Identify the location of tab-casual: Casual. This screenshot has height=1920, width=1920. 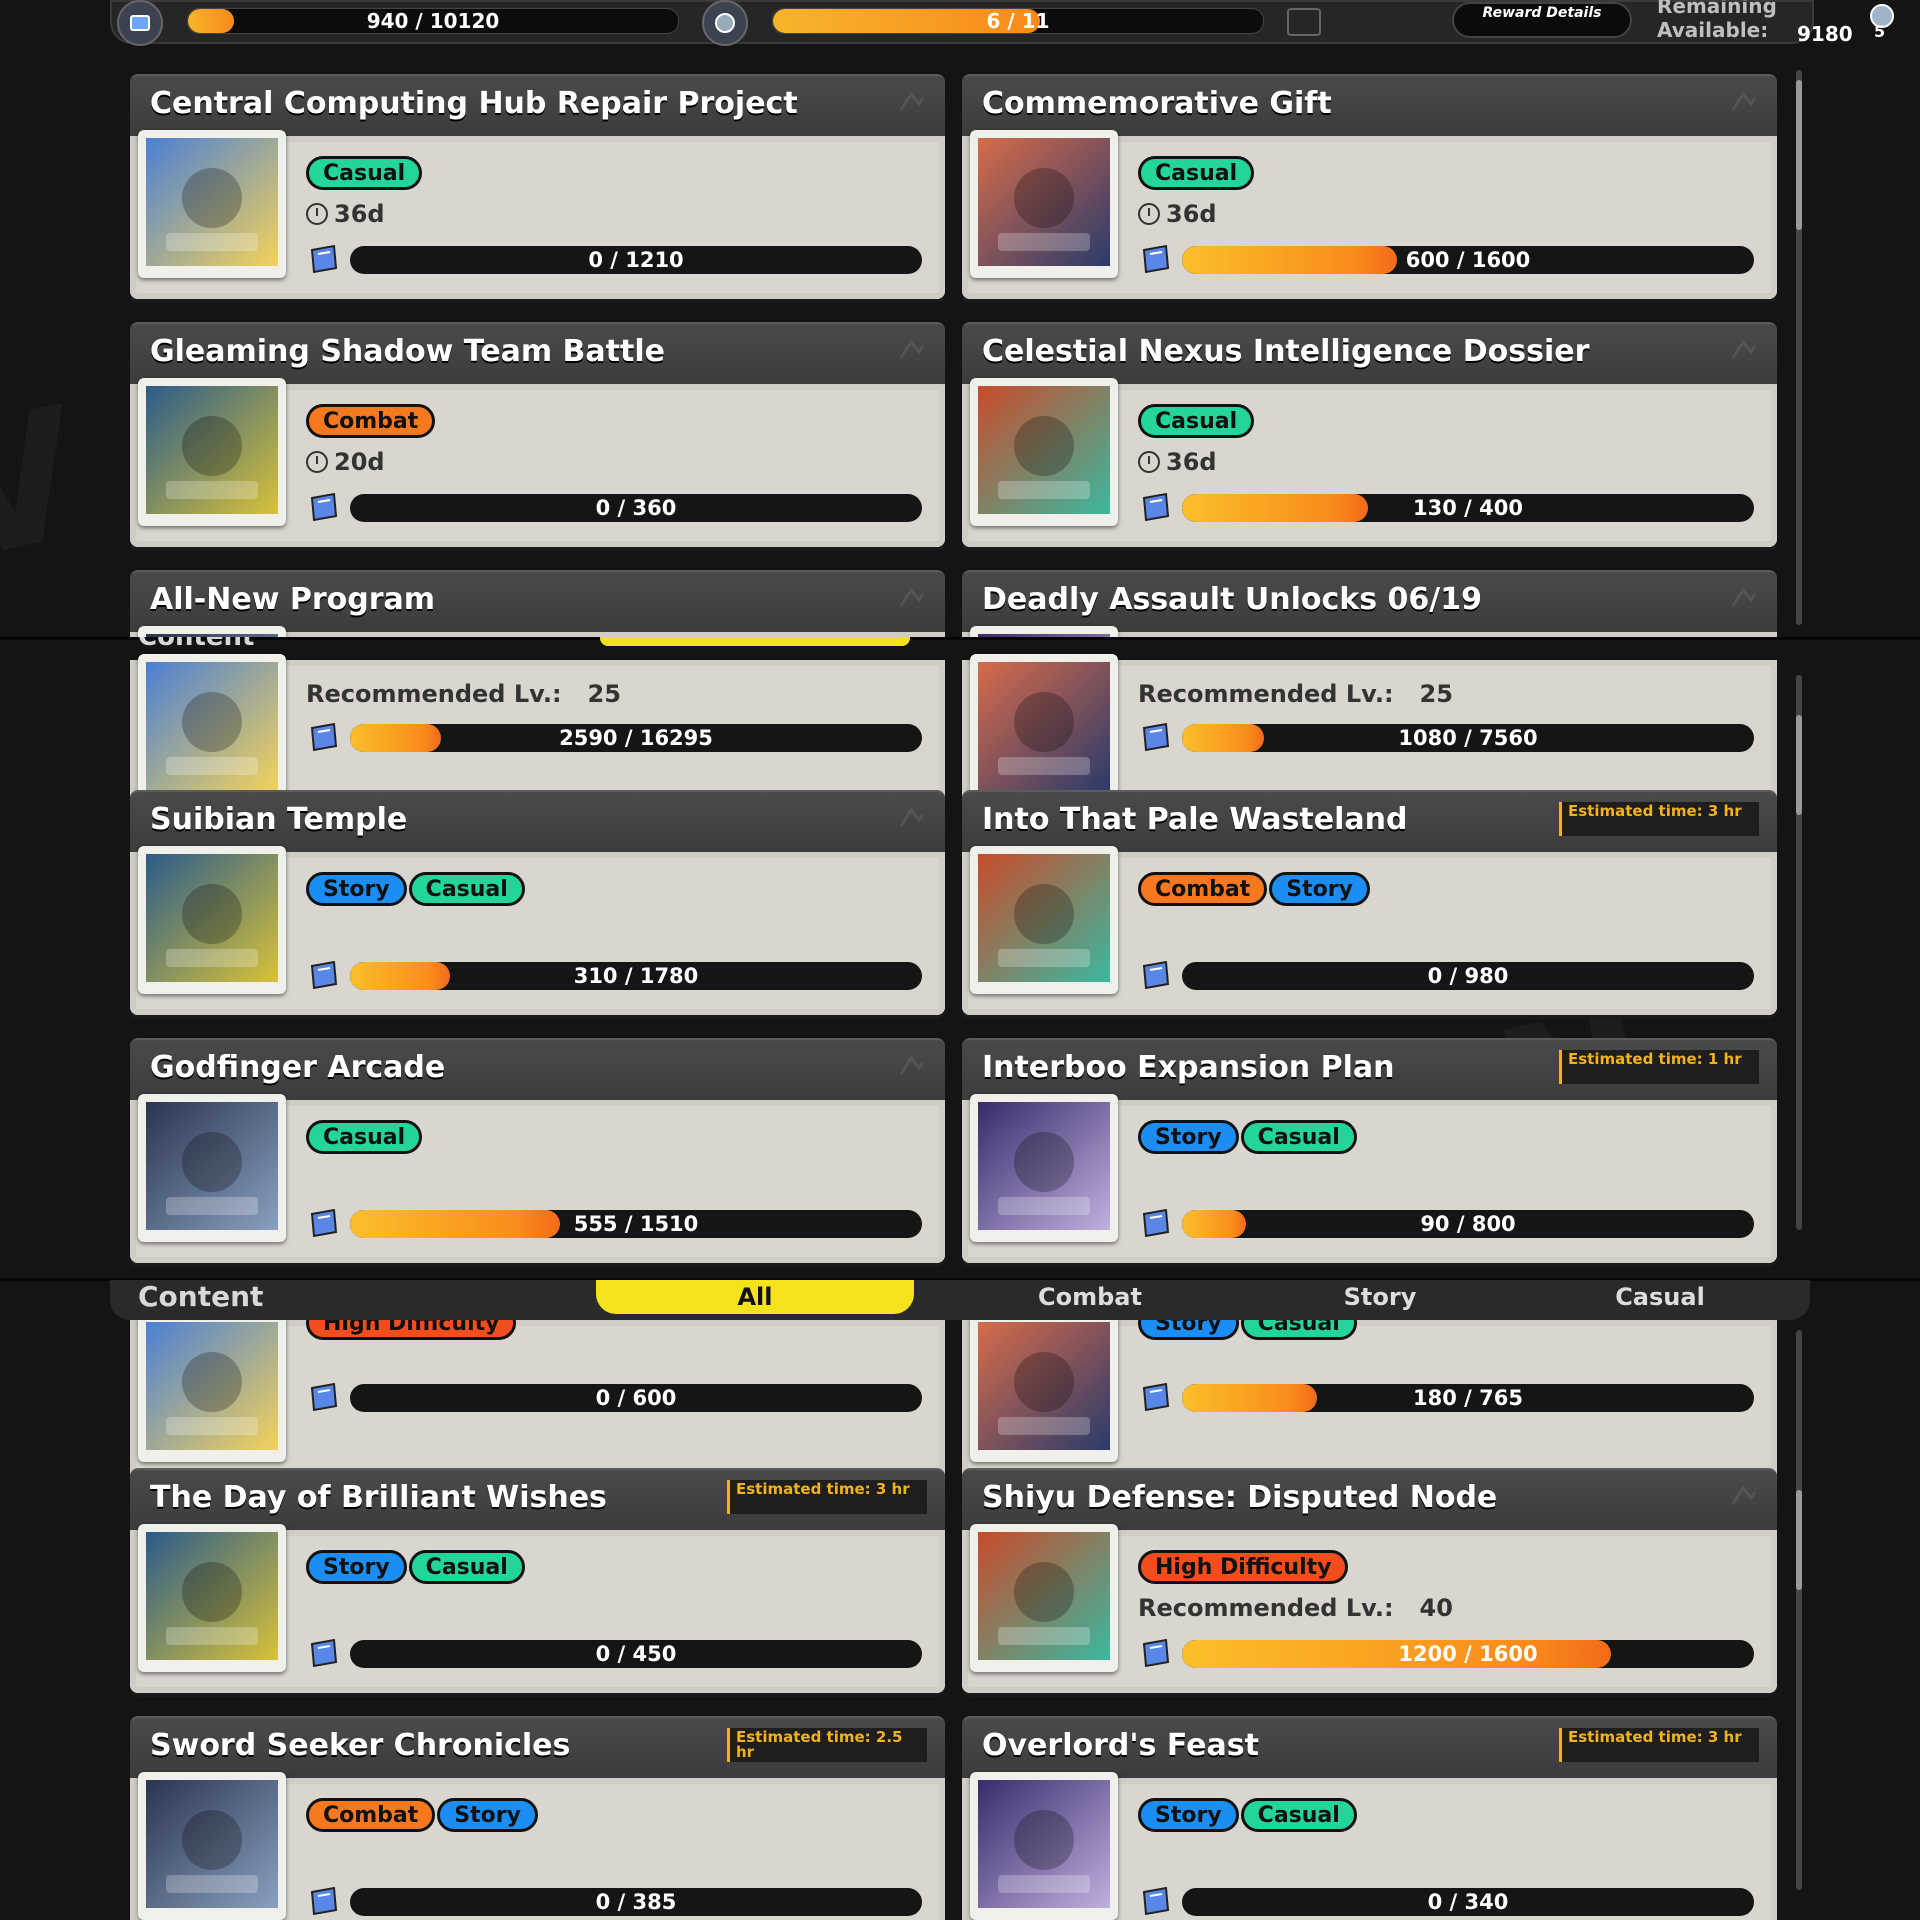
(1660, 1297).